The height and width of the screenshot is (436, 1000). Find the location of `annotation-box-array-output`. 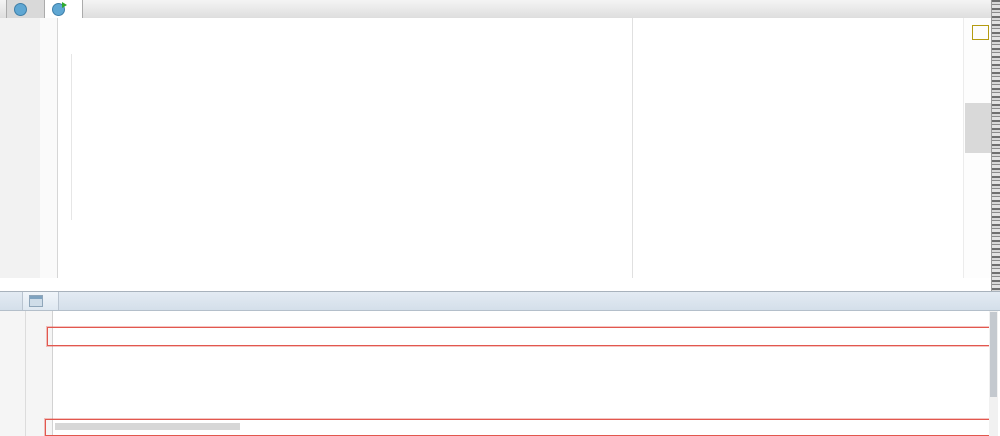

annotation-box-array-output is located at coordinates (518, 336).